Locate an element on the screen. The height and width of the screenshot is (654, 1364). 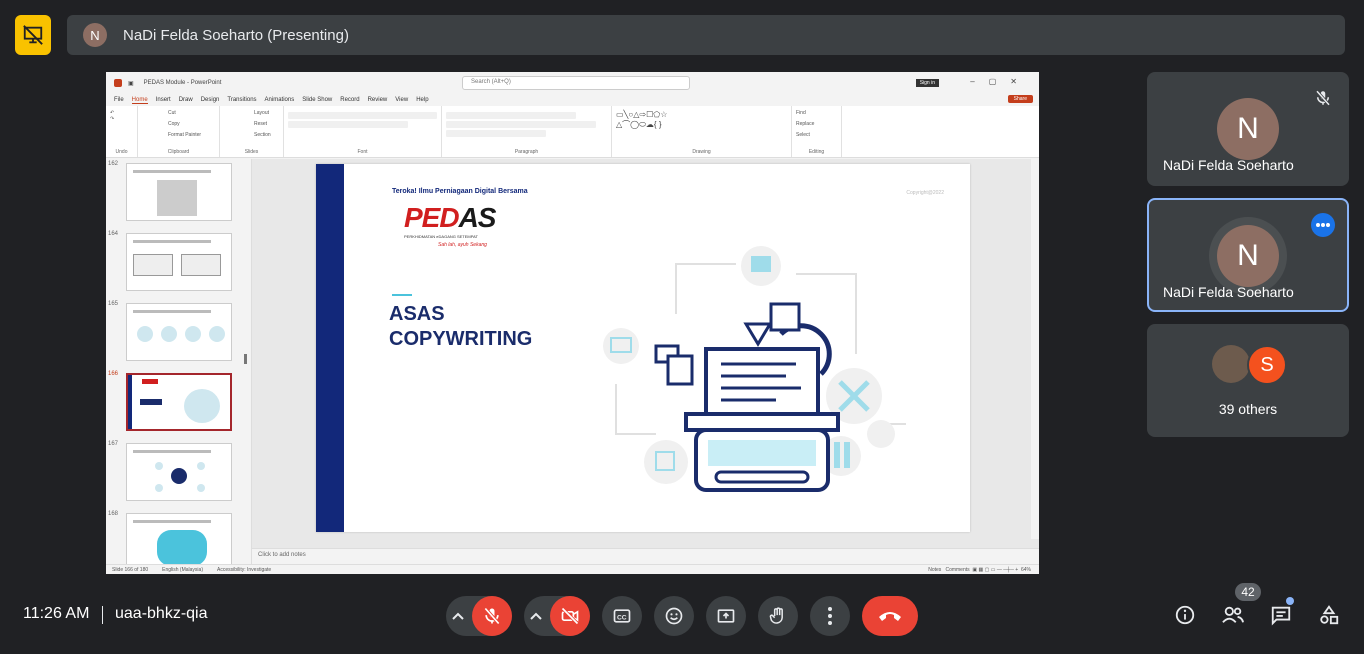
avatar: S is located at coordinates (1267, 365).